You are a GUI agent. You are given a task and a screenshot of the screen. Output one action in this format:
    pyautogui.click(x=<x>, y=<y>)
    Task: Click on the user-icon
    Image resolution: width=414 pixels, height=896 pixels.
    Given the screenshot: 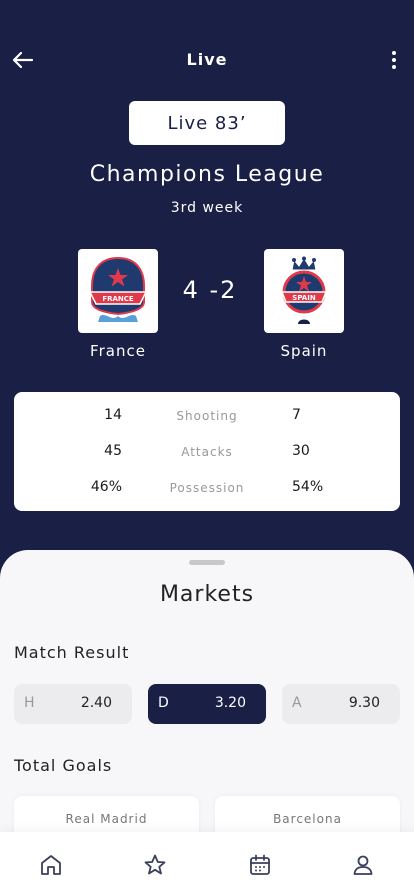 What is the action you would take?
    pyautogui.click(x=363, y=865)
    